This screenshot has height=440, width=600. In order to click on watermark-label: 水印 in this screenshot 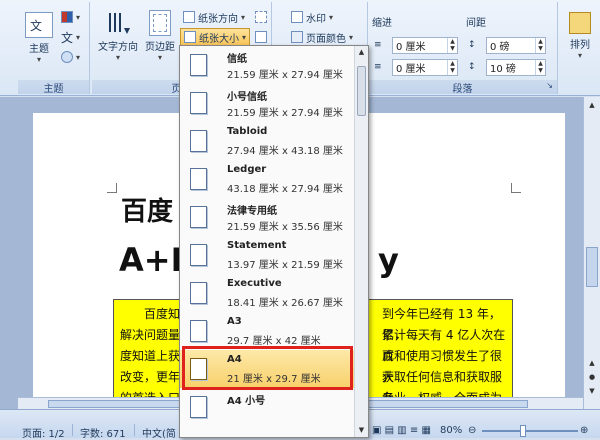, I will do `click(316, 19)`.